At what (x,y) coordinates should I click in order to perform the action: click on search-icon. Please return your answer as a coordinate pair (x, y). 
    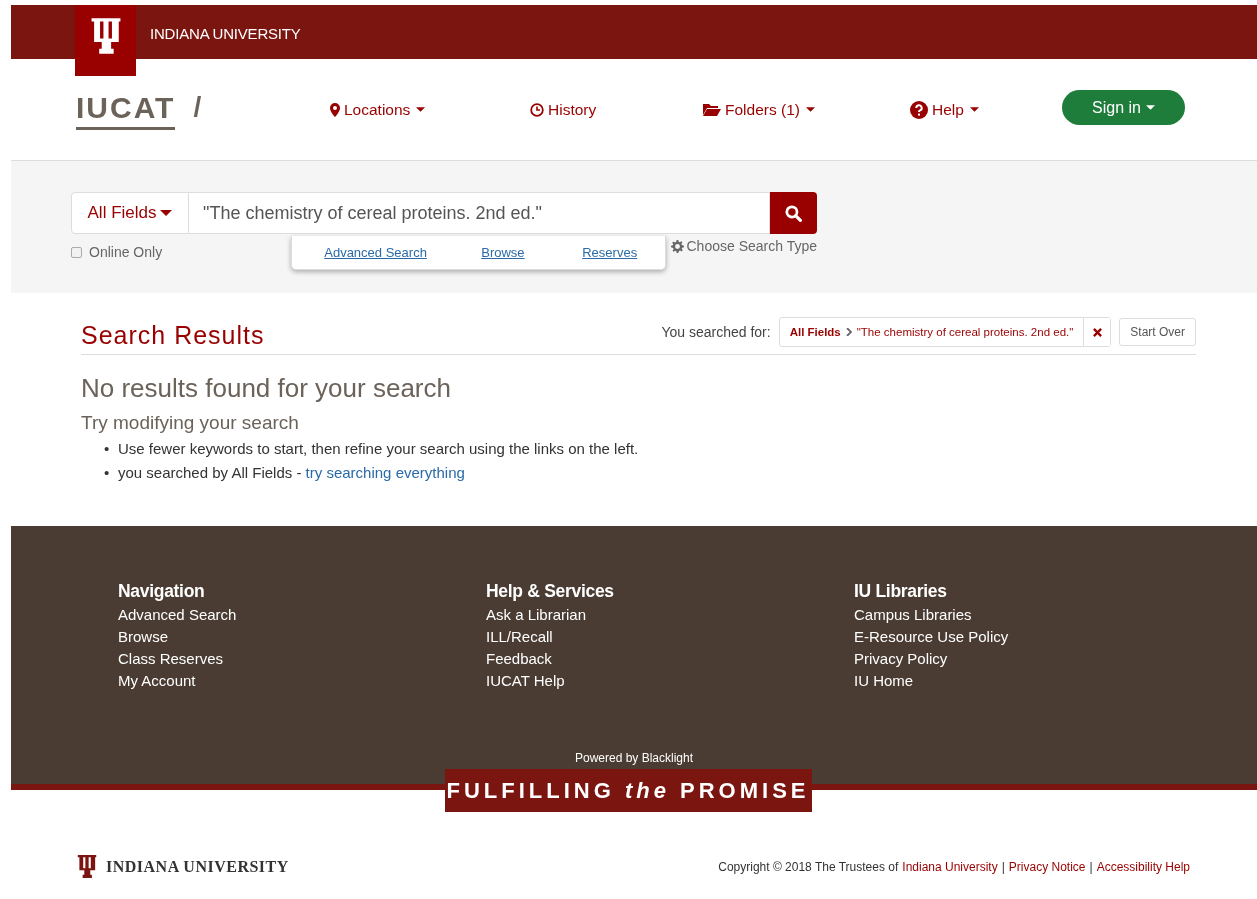
    Looking at the image, I should click on (793, 213).